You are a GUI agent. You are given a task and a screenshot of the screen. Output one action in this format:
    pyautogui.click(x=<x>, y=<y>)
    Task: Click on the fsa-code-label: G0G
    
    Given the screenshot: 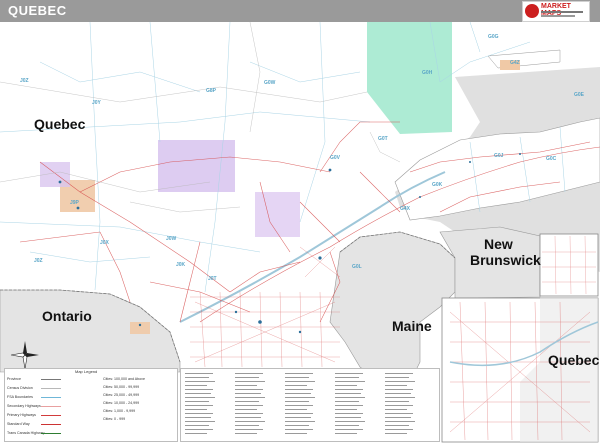 What is the action you would take?
    pyautogui.click(x=493, y=37)
    